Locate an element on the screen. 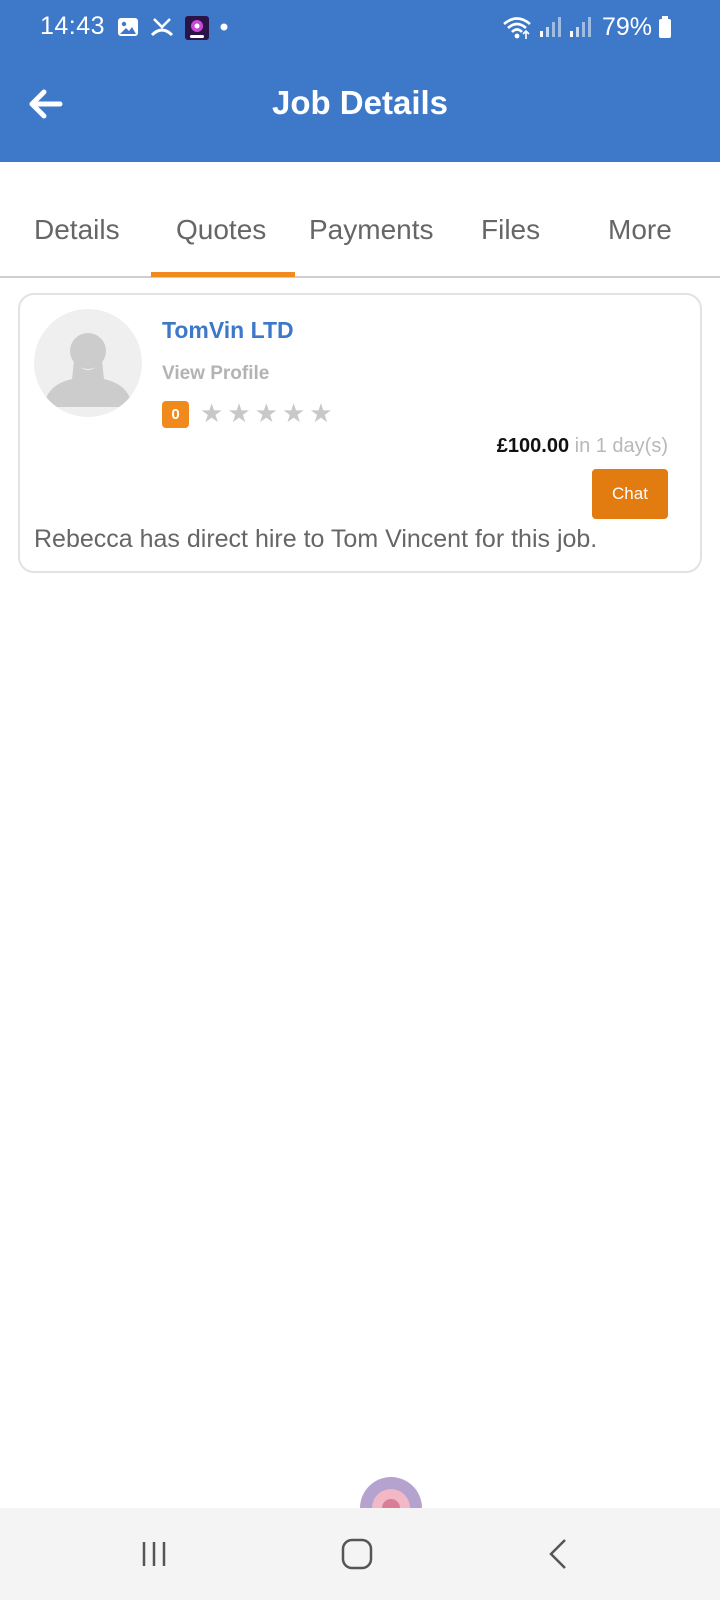 The image size is (720, 1600). system-nav-bar is located at coordinates (360, 1554).